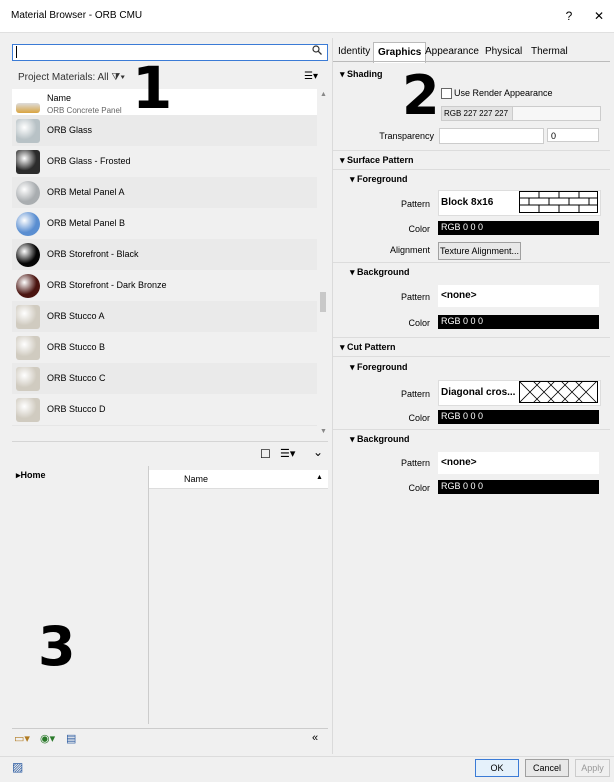 The width and height of the screenshot is (614, 782). Describe the element at coordinates (17, 767) in the screenshot. I see `material-browser-toggle-icon: ▨` at that location.